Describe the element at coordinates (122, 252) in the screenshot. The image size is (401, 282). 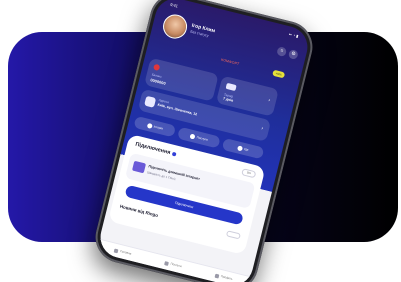
I see `tab-home: Головна` at that location.